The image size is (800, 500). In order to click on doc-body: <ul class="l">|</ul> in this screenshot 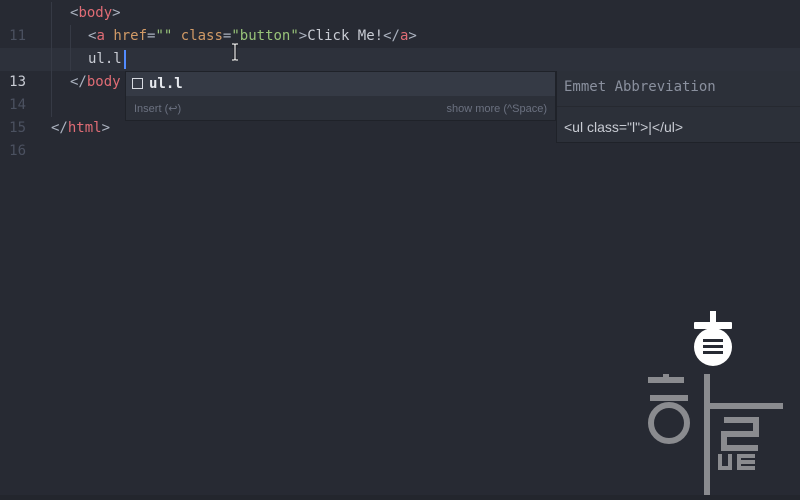, I will do `click(624, 127)`.